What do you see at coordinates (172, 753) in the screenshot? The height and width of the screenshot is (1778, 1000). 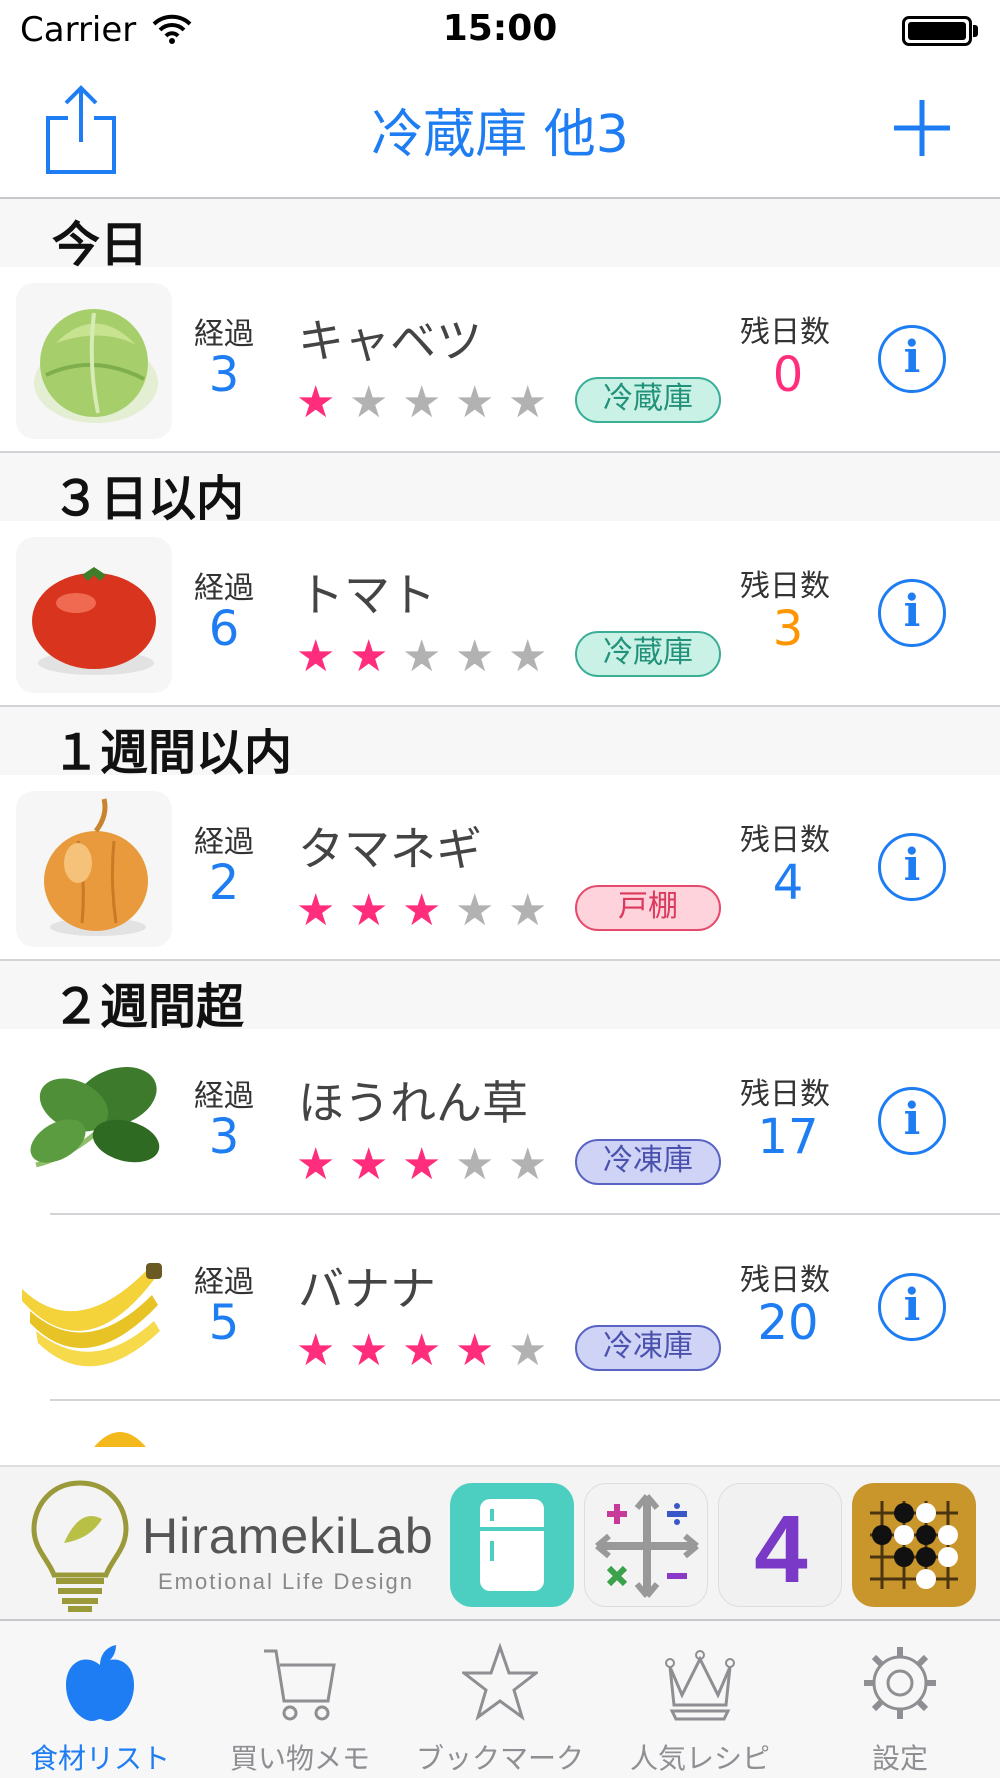 I see `section-title: １週間以内` at bounding box center [172, 753].